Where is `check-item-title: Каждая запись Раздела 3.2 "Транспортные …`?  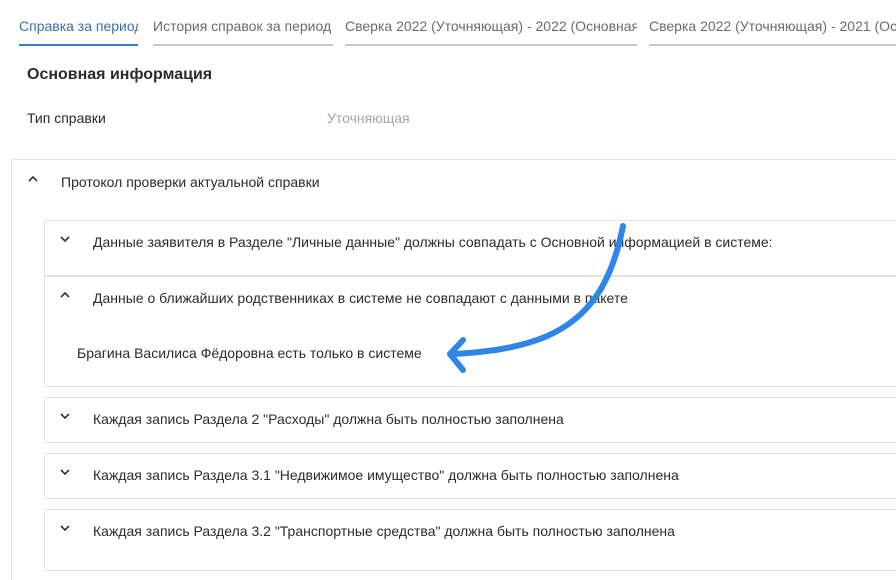
check-item-title: Каждая запись Раздела 3.2 "Транспортные … is located at coordinates (384, 531).